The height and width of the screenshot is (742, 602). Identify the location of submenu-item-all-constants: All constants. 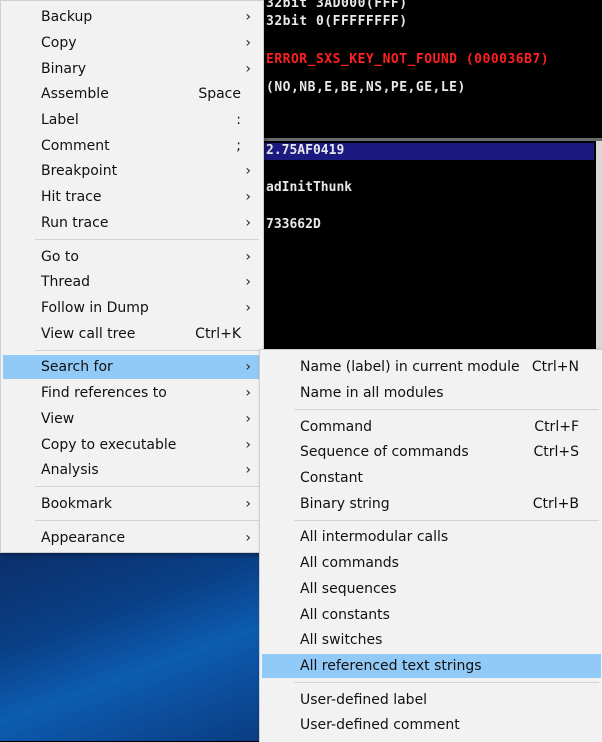
(431, 615).